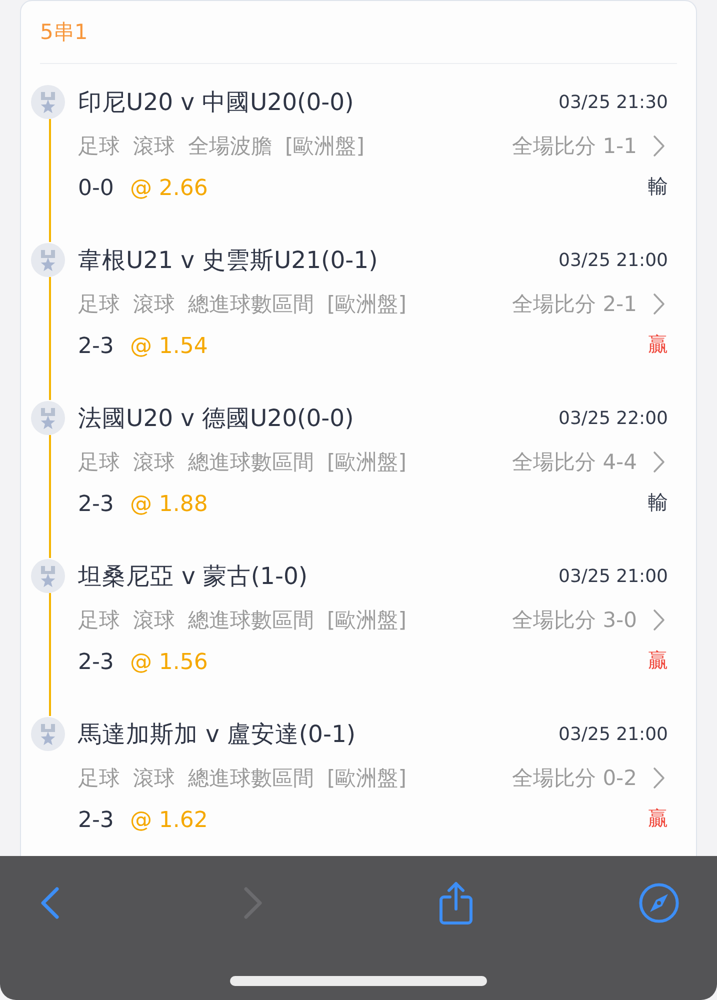  Describe the element at coordinates (64, 32) in the screenshot. I see `bet-type-title: 5串1` at that location.